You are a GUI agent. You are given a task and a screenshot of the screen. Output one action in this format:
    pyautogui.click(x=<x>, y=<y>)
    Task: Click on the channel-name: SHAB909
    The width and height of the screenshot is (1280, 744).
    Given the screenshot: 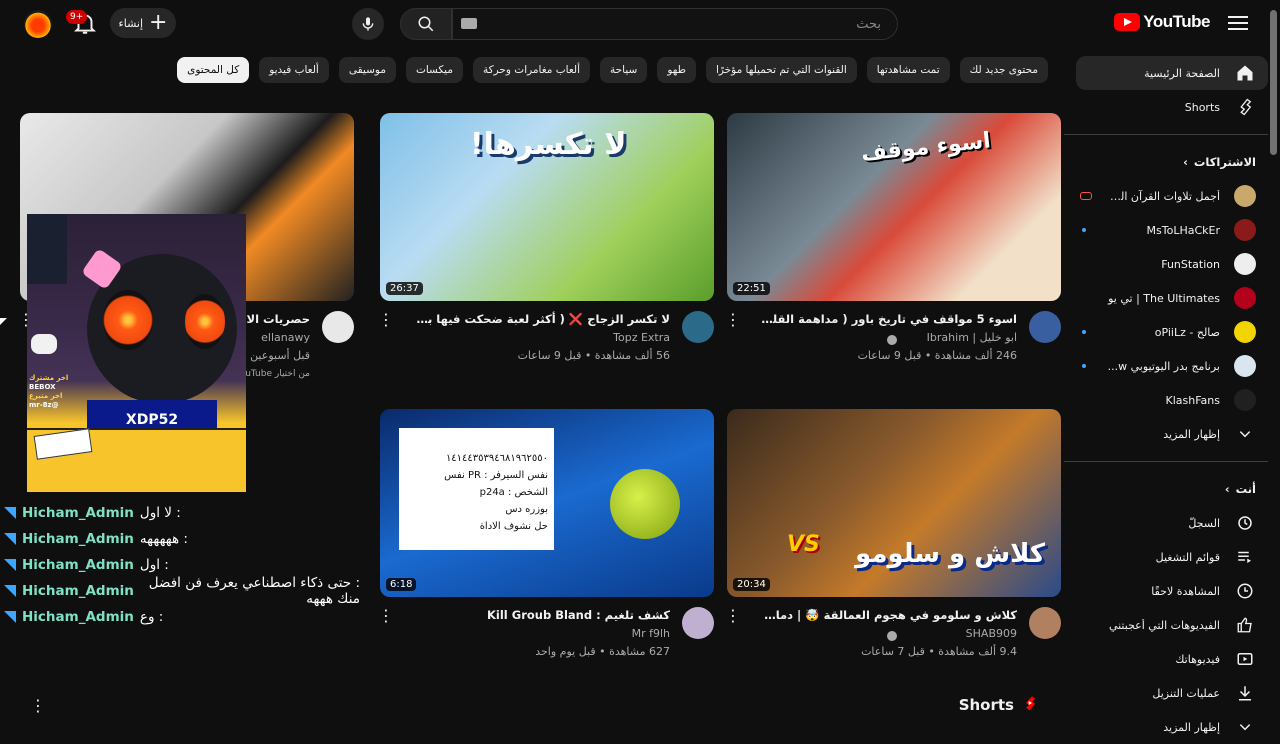 What is the action you would take?
    pyautogui.click(x=872, y=634)
    